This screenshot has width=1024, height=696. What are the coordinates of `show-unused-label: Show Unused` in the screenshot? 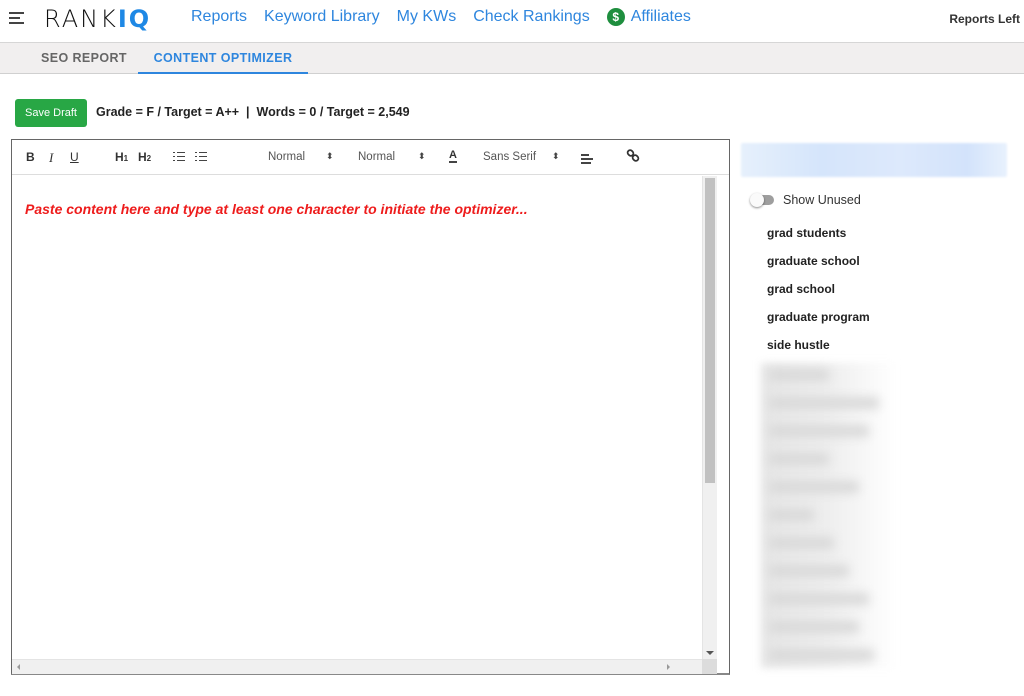 It's located at (822, 200).